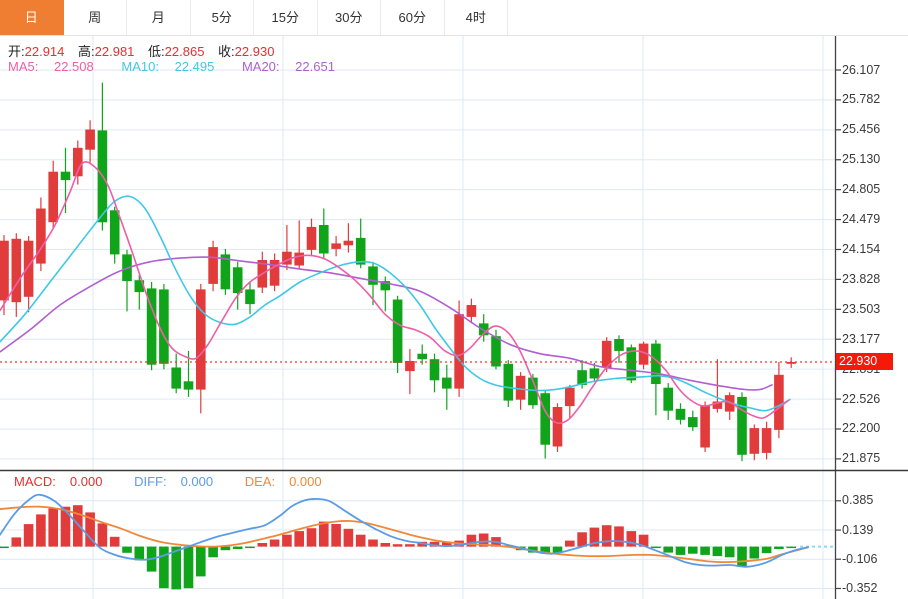 Image resolution: width=908 pixels, height=599 pixels. What do you see at coordinates (861, 308) in the screenshot?
I see `price-axis-label: 23.503` at bounding box center [861, 308].